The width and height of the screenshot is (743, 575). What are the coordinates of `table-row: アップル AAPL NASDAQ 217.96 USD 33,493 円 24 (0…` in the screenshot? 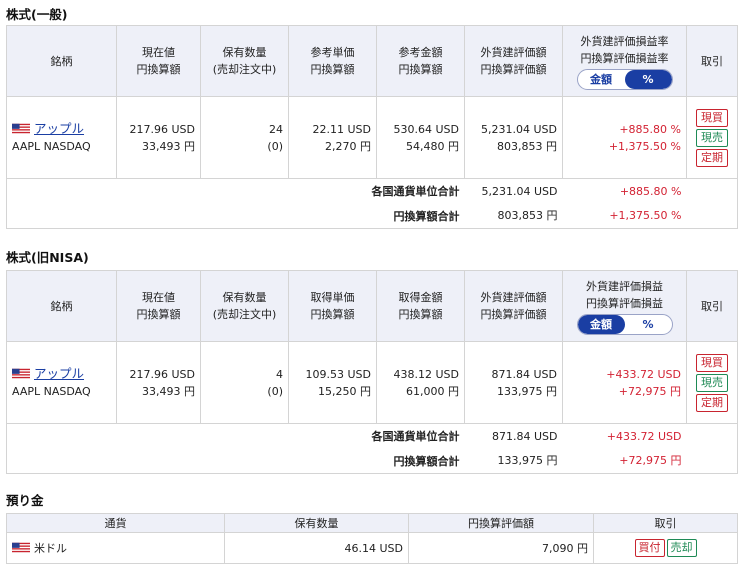 It's located at (372, 137).